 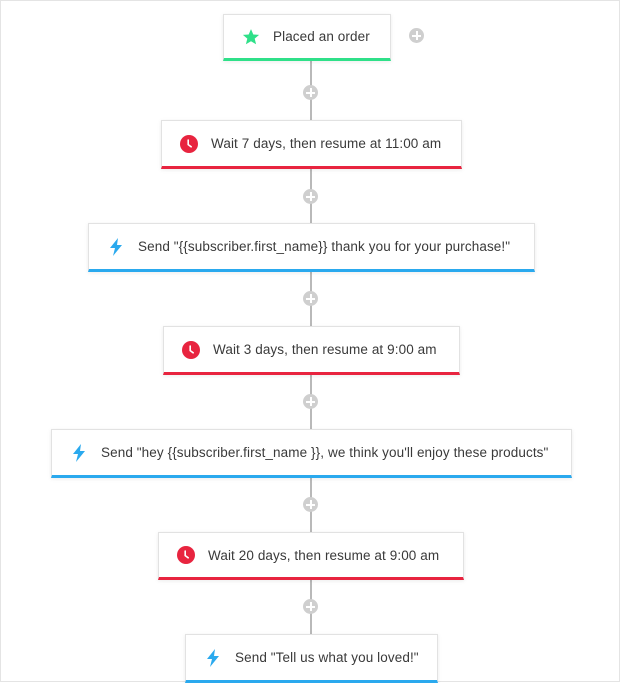 I want to click on send-email-node: Send "Tell us what you loved!", so click(x=311, y=658).